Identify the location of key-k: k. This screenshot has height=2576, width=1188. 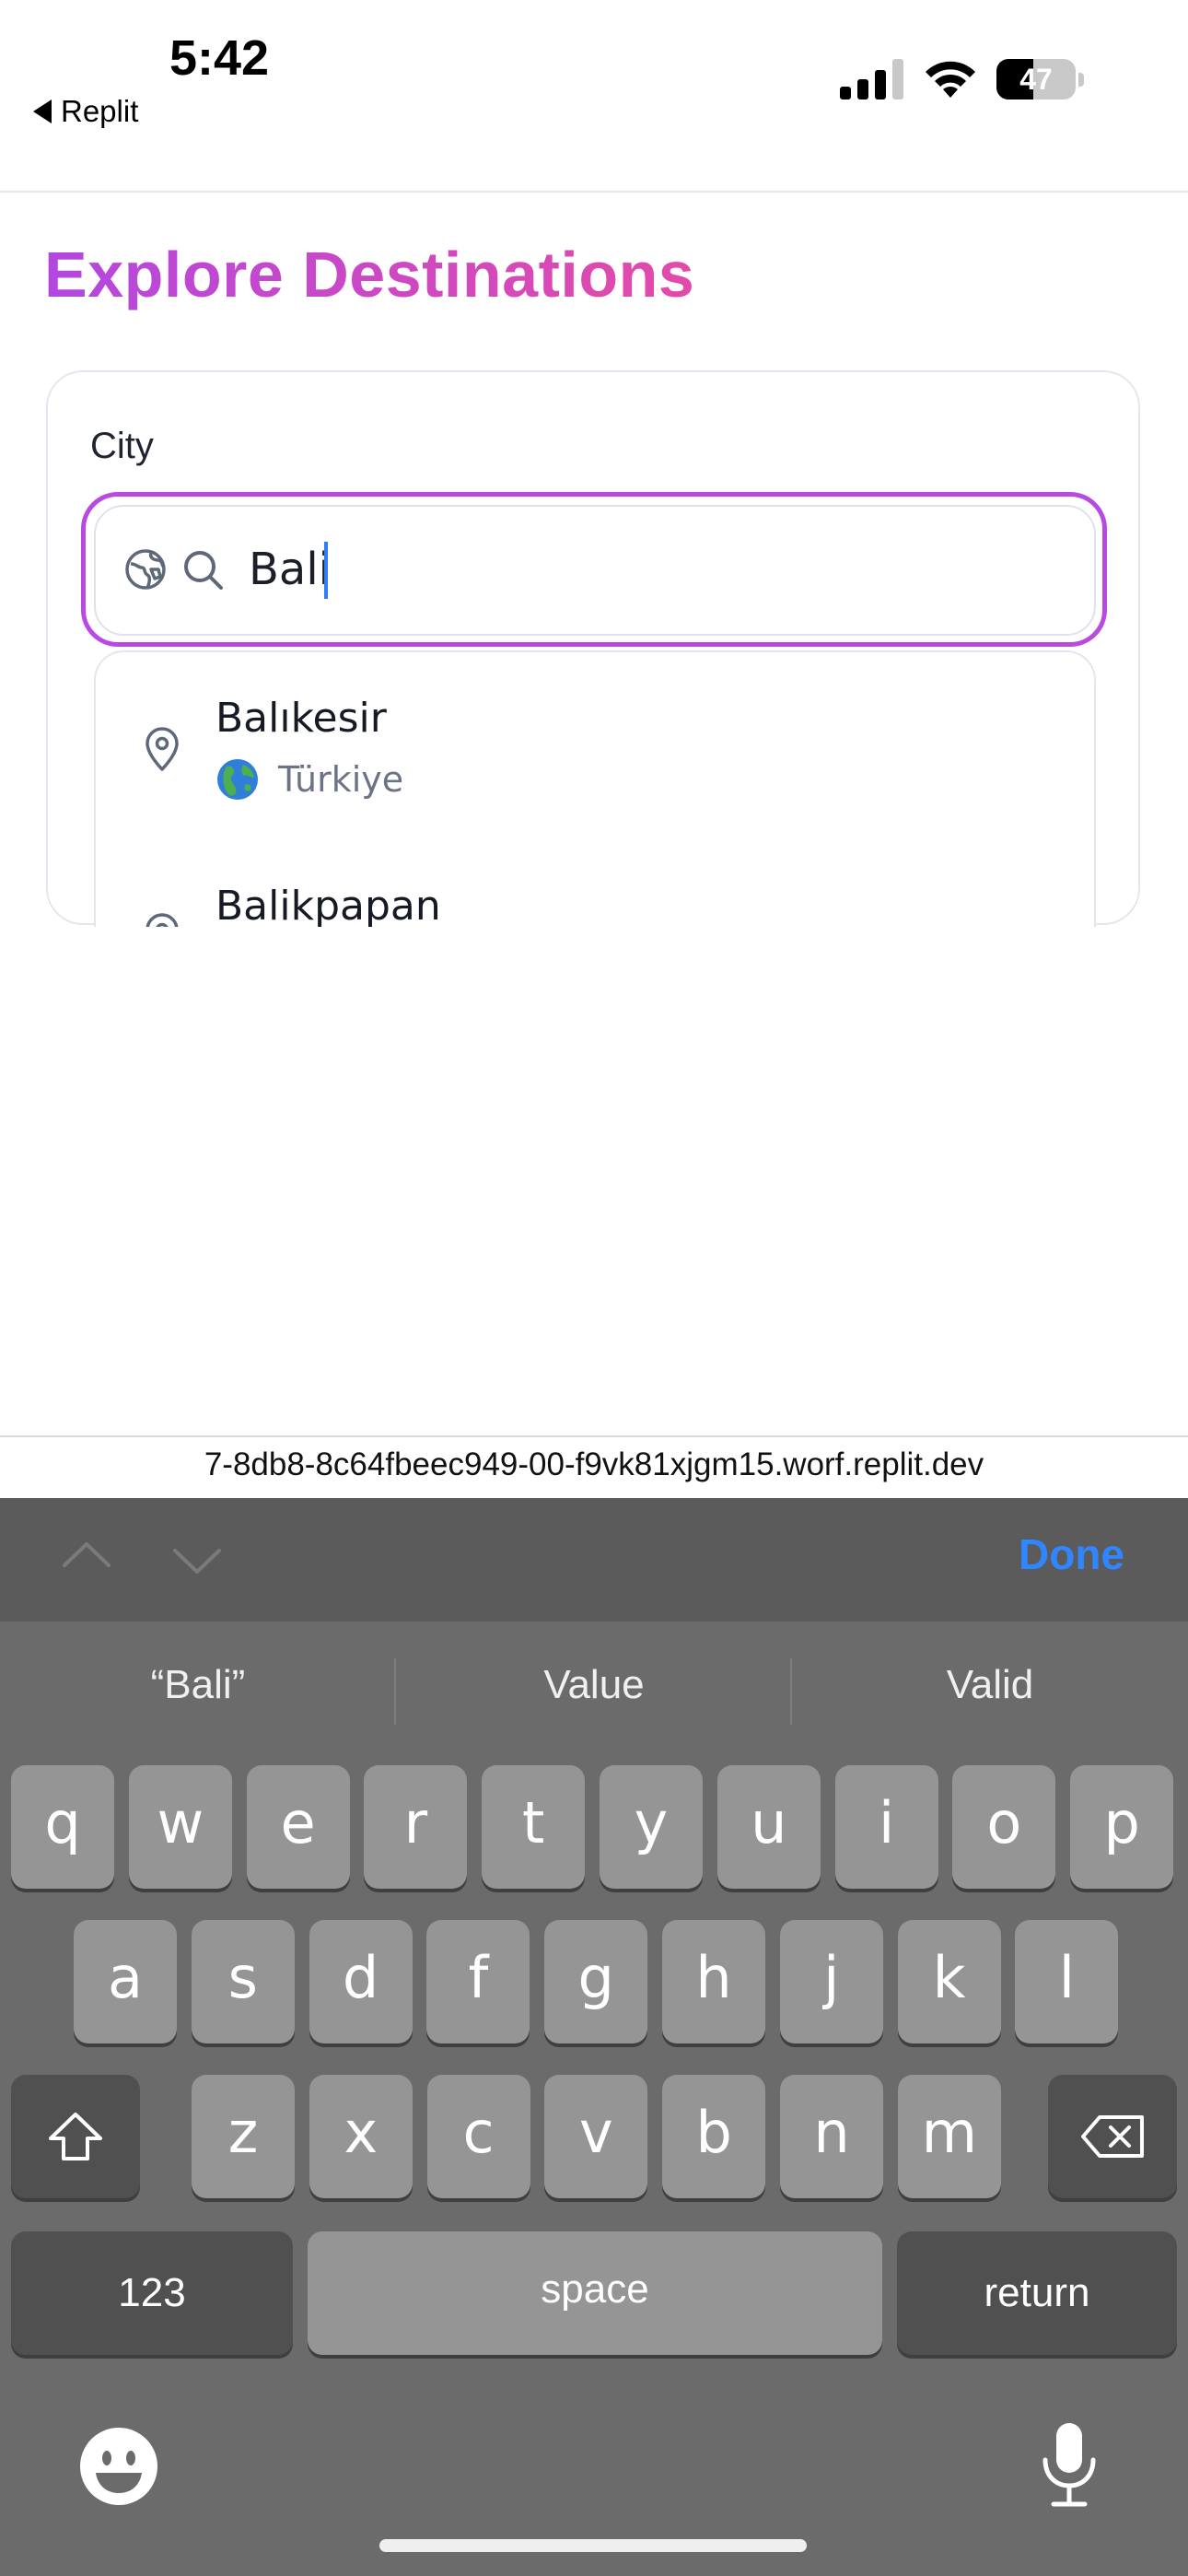
(949, 1981).